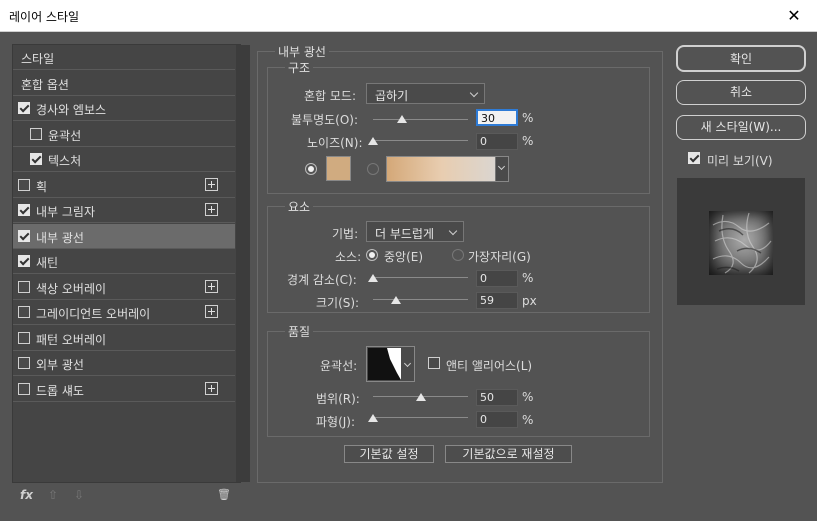 The height and width of the screenshot is (521, 817). I want to click on sidebar-item-label: 스타일, so click(38, 59).